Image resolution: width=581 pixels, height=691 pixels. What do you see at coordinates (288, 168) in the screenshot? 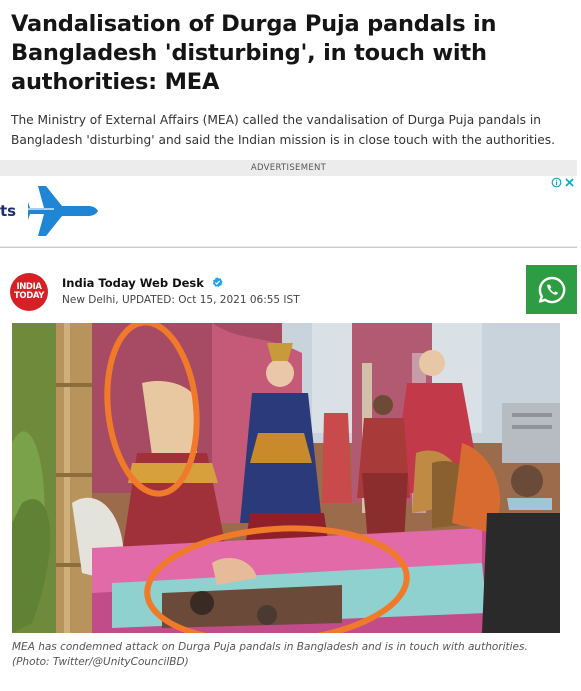
I see `advertisement-label: ADVERTISEMENT` at bounding box center [288, 168].